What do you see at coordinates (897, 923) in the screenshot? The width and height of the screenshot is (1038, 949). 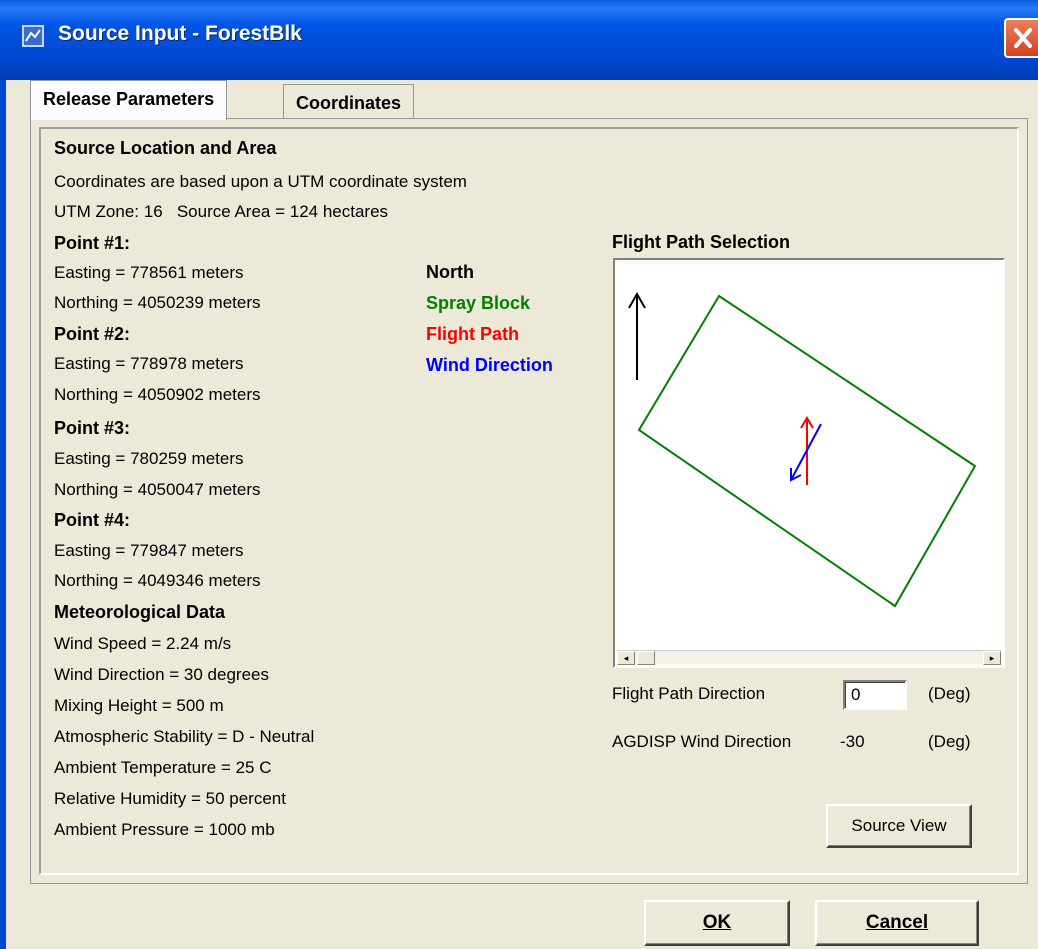 I see `cancel-button: Cancel` at bounding box center [897, 923].